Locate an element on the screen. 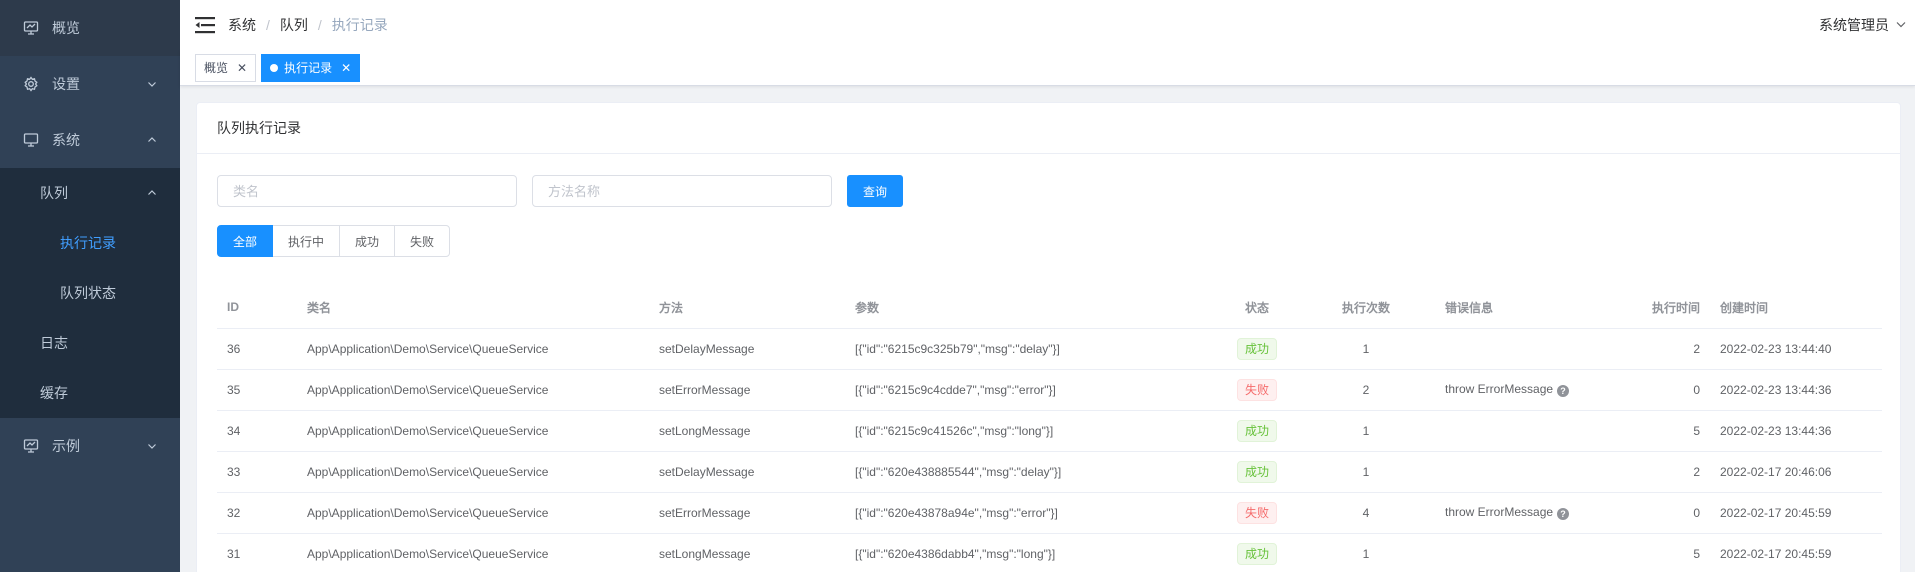  sidebar-item-settings: 设置 is located at coordinates (90, 84).